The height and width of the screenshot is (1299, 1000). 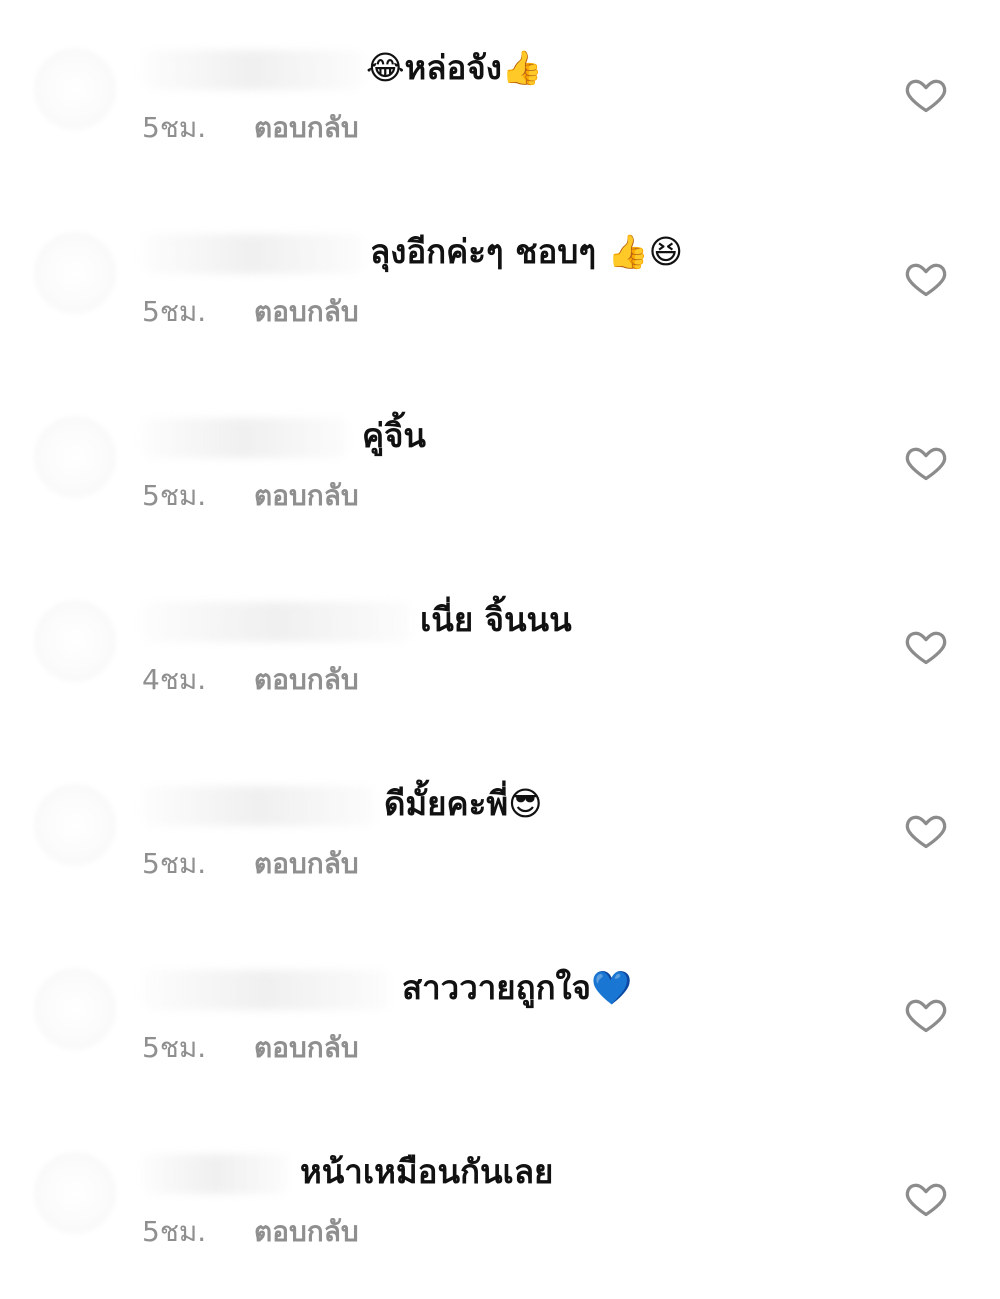 What do you see at coordinates (500, 92) in the screenshot?
I see `comment-item: 😂หล่อจัง👍 5ชม. ตอบกลับ` at bounding box center [500, 92].